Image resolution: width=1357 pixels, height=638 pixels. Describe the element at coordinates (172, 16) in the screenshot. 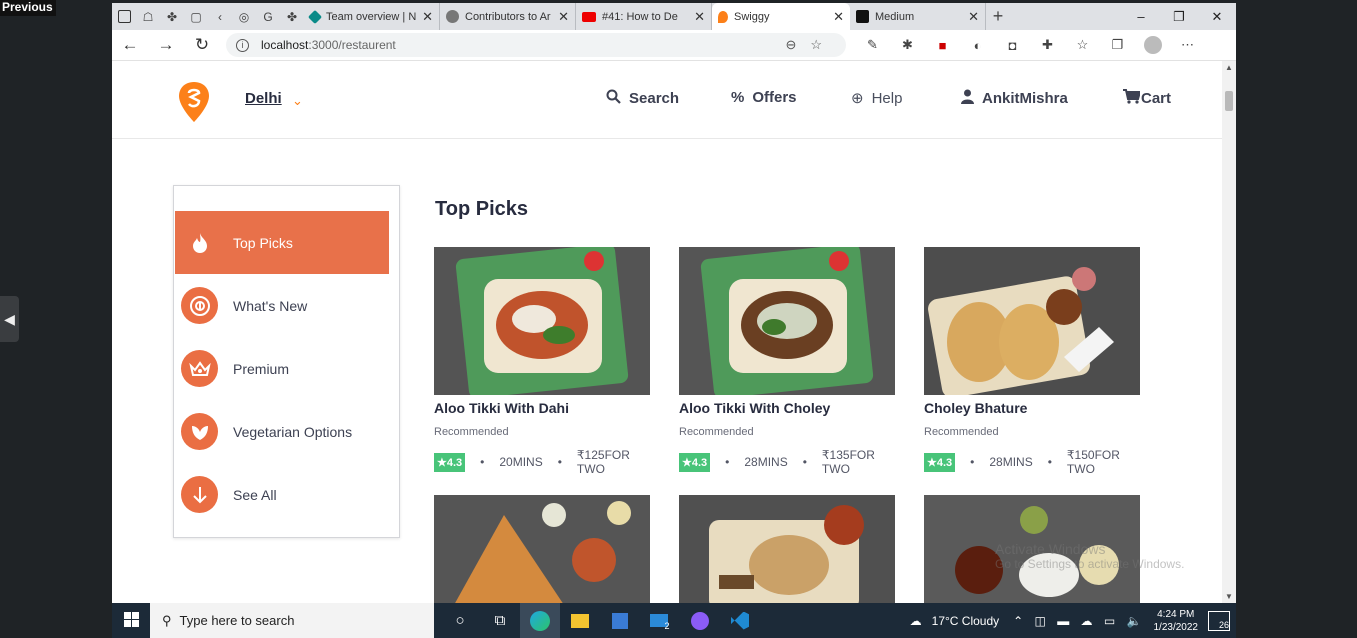

I see `pinned-slack-icon: ✤` at that location.